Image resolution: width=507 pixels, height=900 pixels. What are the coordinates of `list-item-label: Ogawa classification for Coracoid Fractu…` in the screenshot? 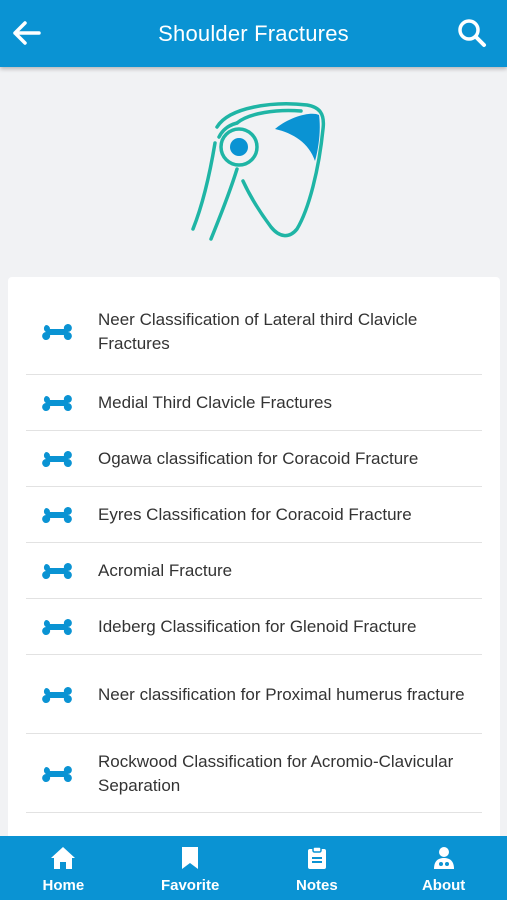 It's located at (258, 458).